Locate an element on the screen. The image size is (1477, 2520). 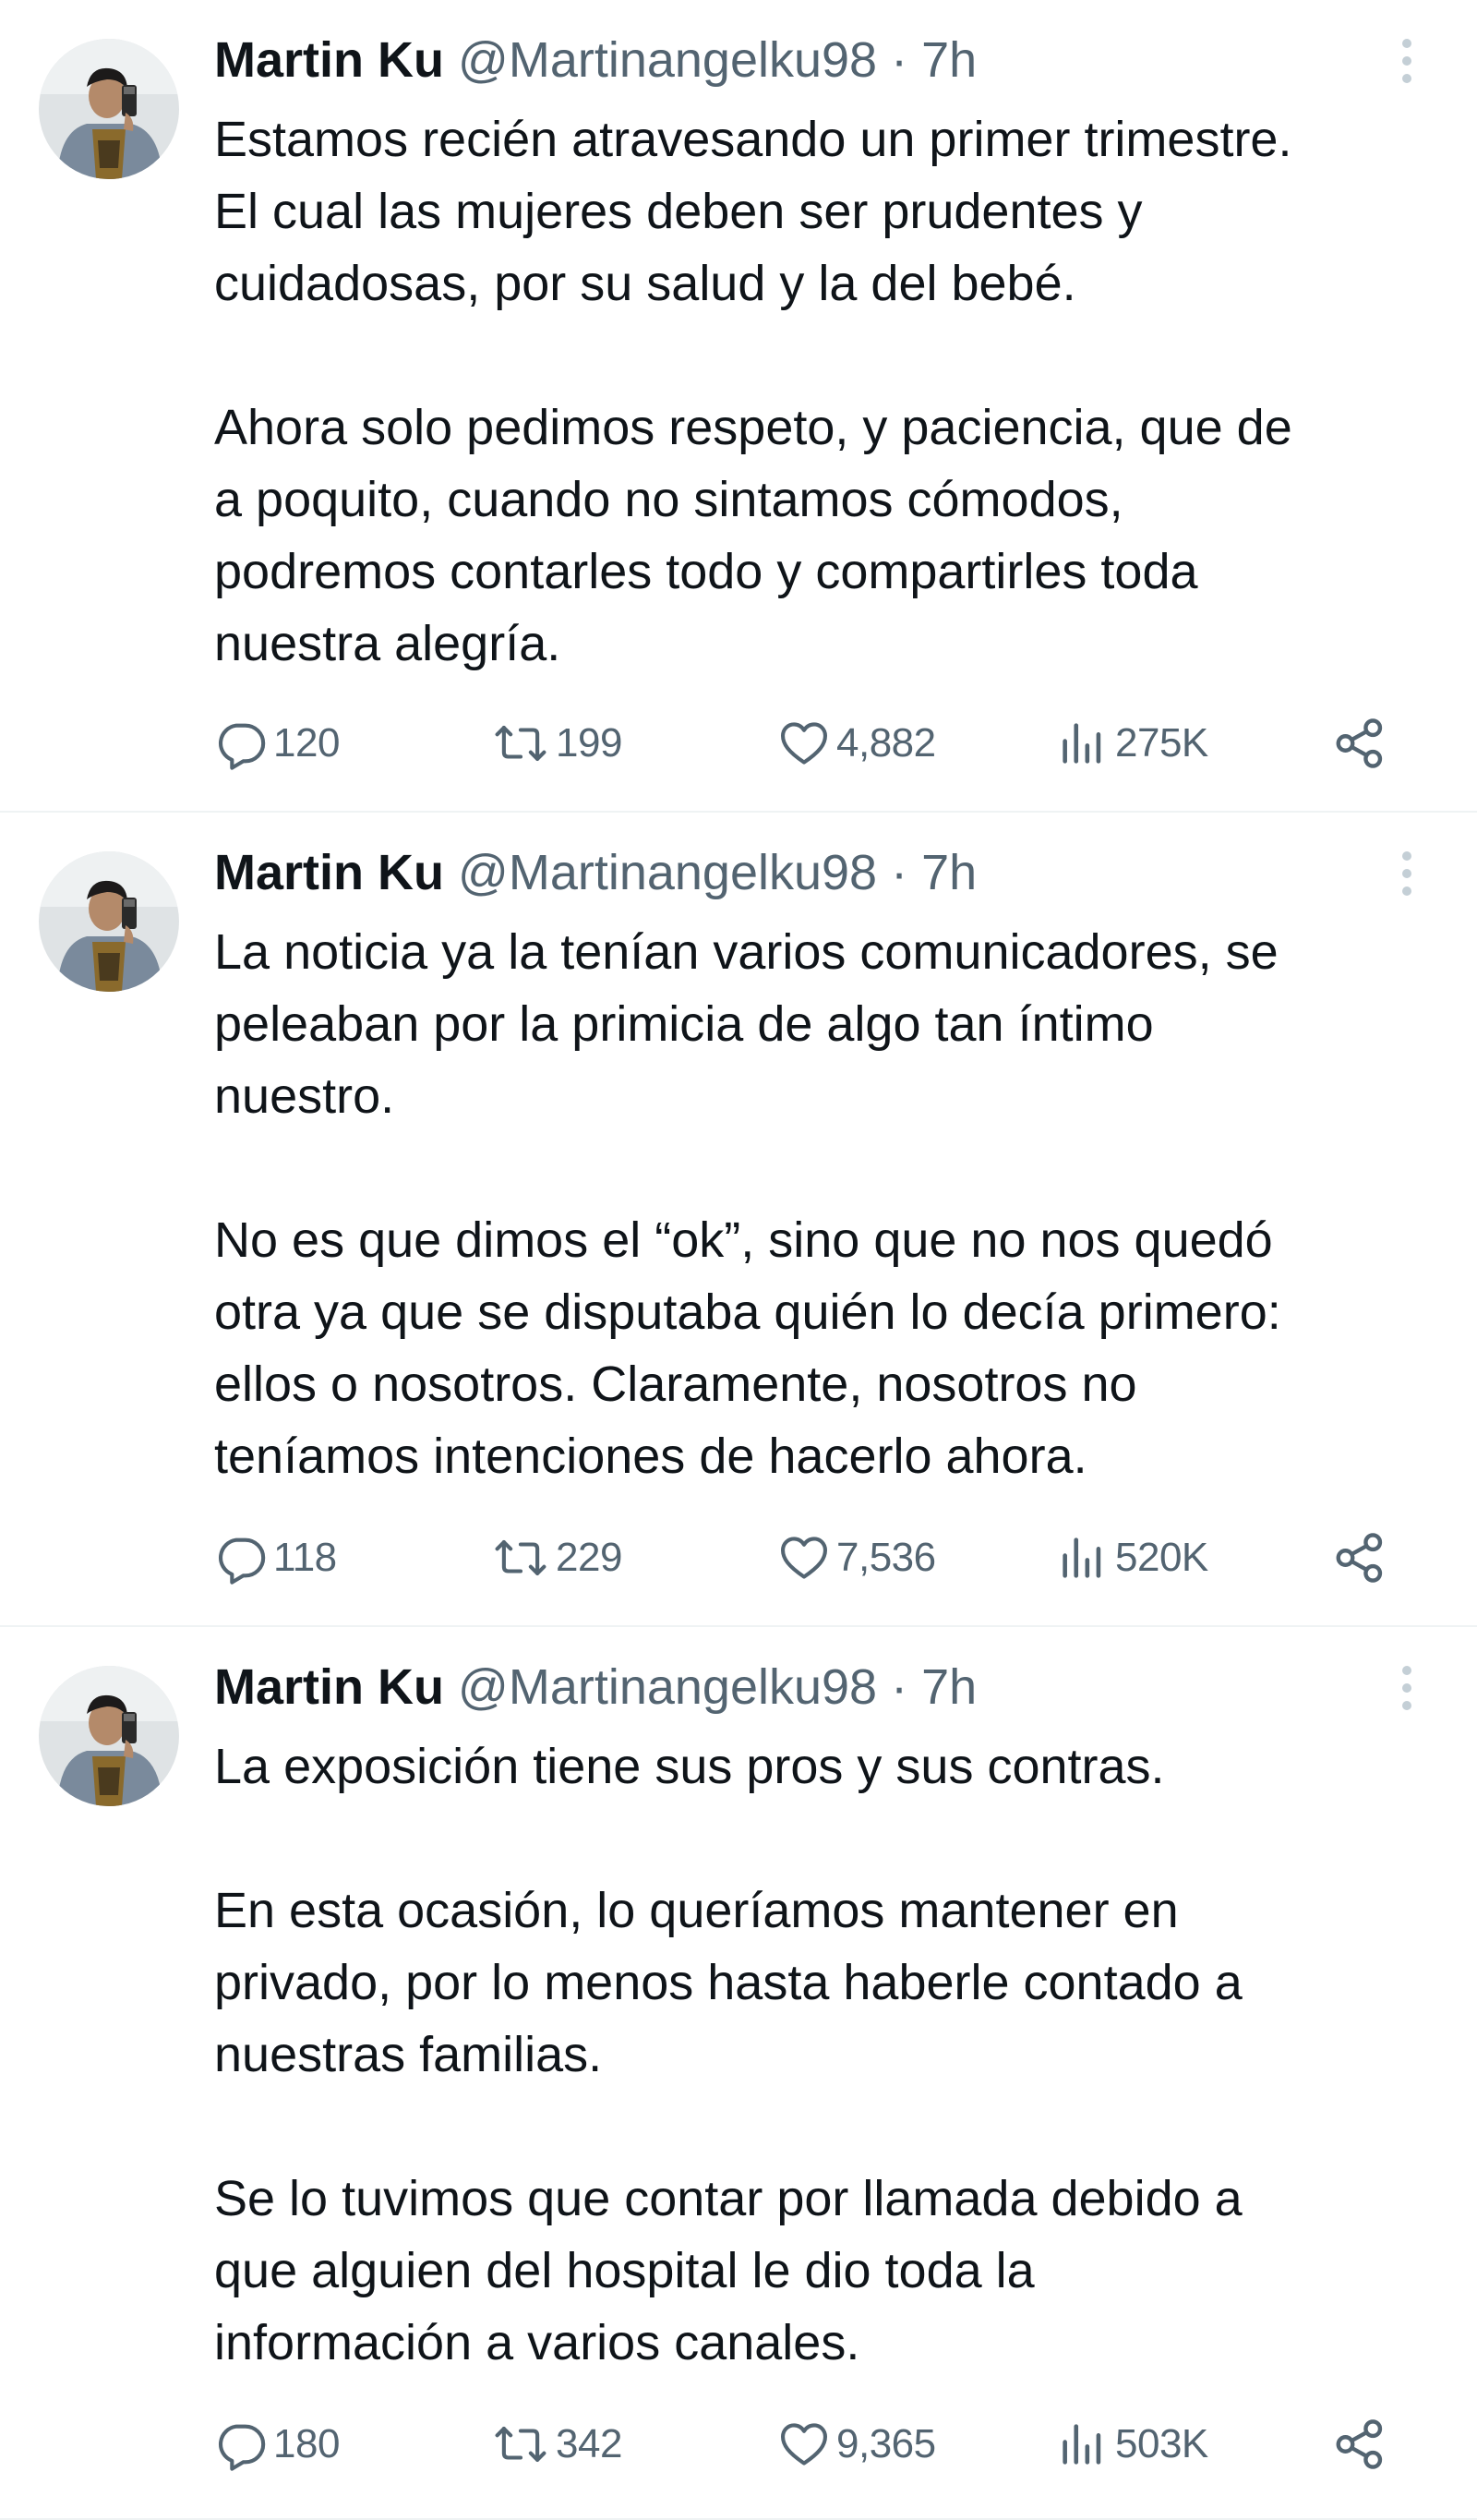
views-count: 520K is located at coordinates (1161, 1557).